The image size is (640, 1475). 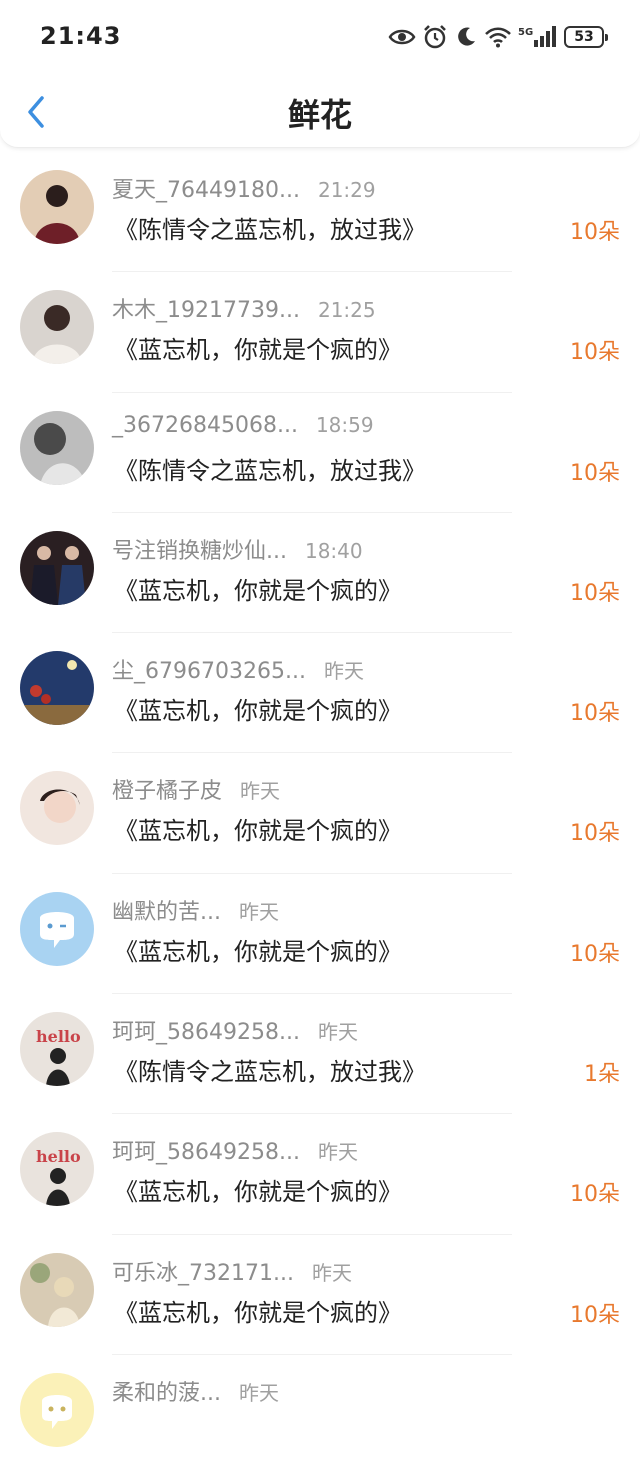 I want to click on sender-info: 夏天_76449180... 21:29, so click(x=244, y=188).